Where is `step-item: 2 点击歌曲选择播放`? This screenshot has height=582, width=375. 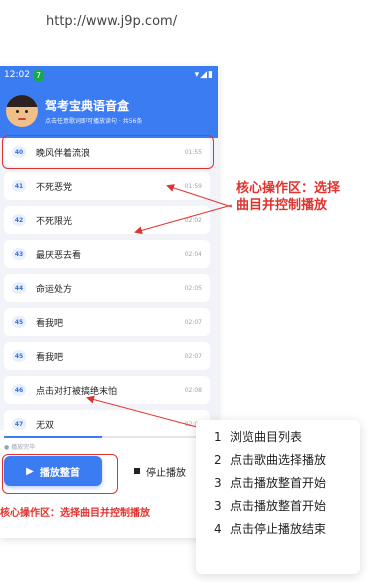
step-item: 2 点击歌曲选择播放 is located at coordinates (270, 460).